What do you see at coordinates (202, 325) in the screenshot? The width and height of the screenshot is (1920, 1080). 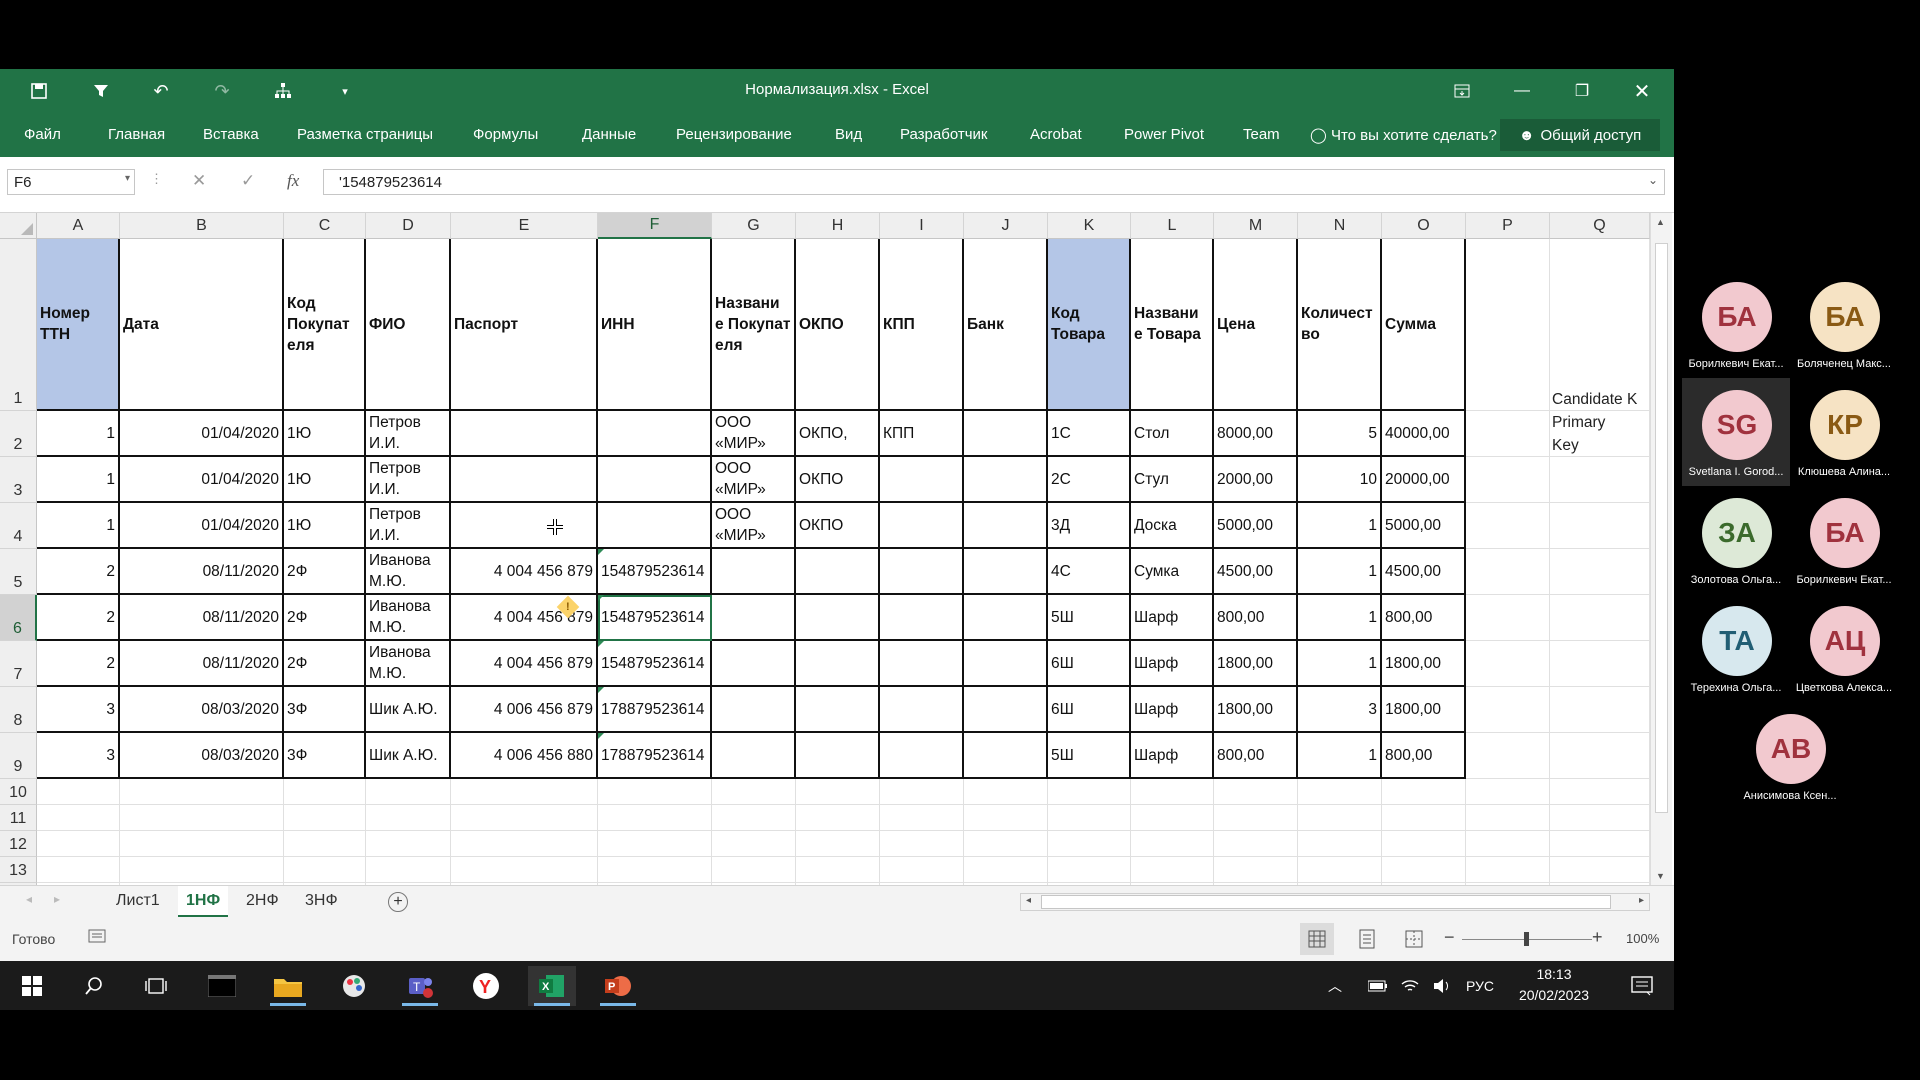 I see `header-cell-b: Дата` at bounding box center [202, 325].